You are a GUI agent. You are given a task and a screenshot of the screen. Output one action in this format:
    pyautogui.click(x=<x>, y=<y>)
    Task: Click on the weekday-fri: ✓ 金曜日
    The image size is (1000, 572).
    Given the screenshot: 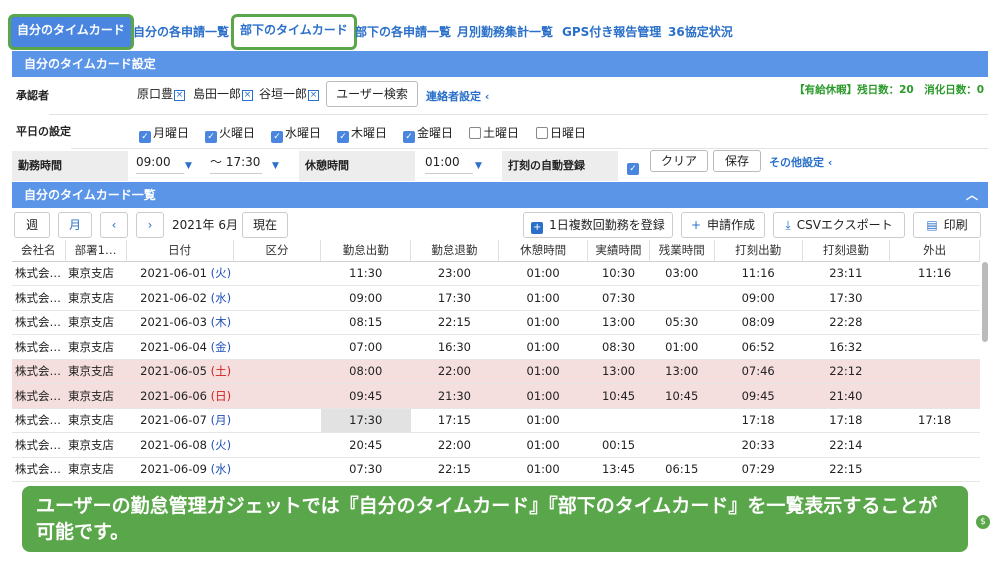 What is the action you would take?
    pyautogui.click(x=428, y=133)
    